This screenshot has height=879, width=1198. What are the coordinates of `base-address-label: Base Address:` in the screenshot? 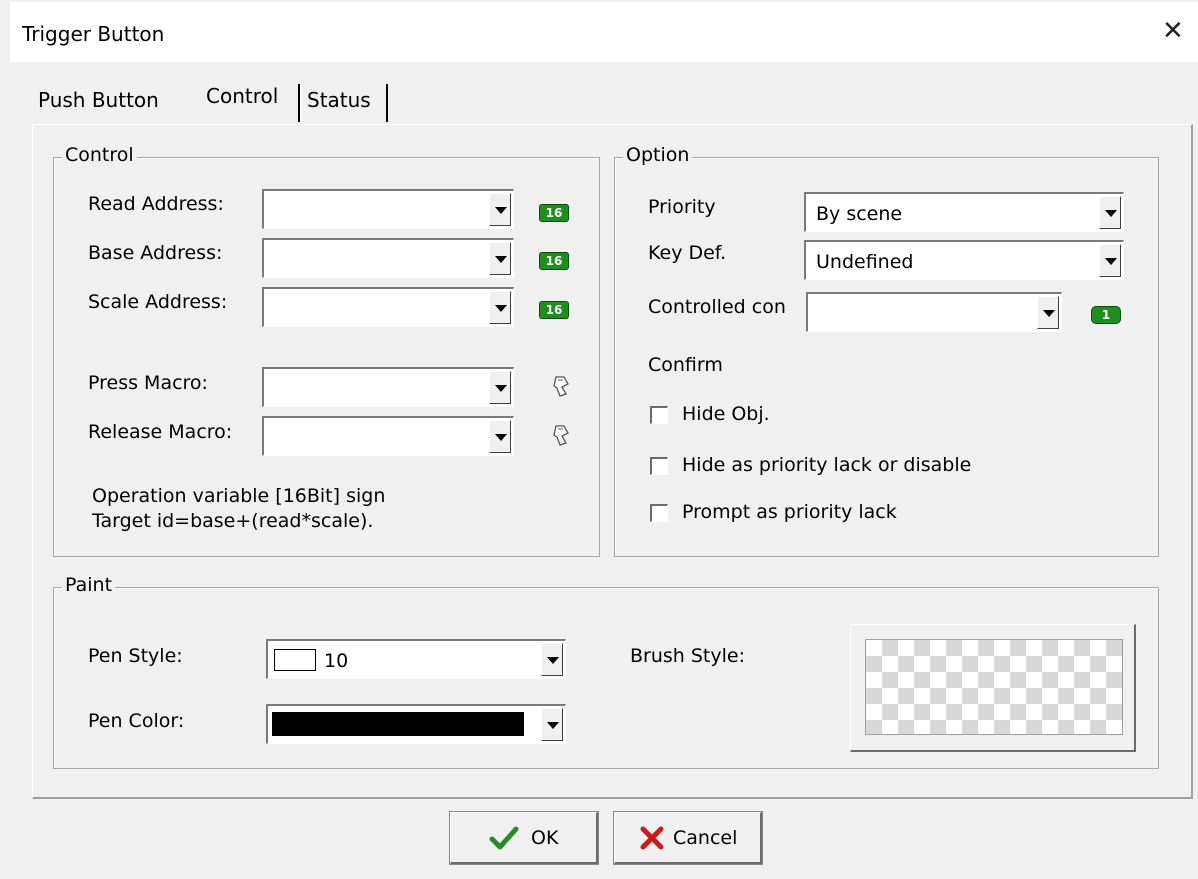 It's located at (155, 253).